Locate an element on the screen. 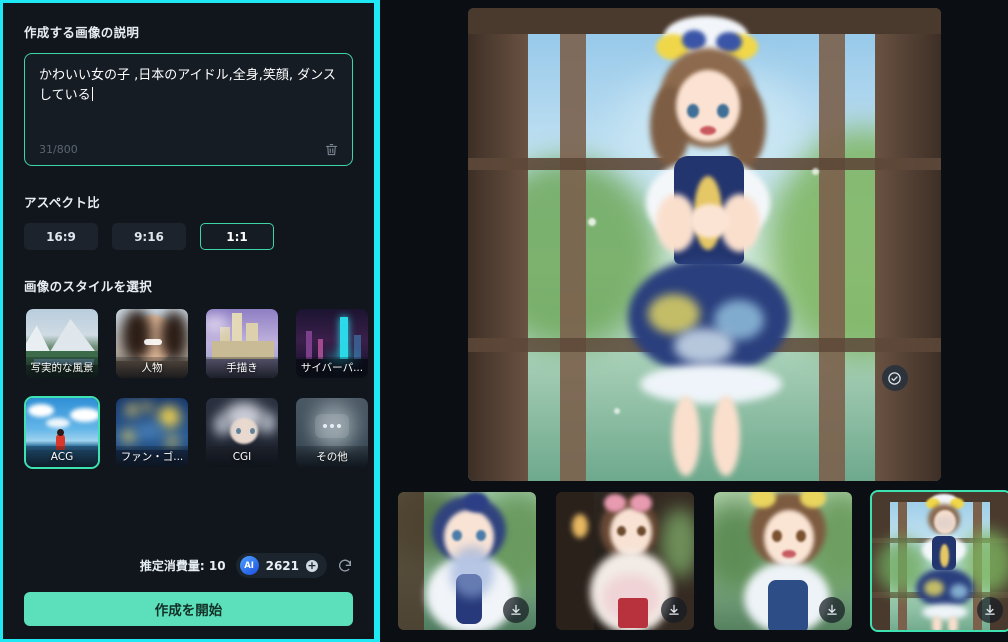 This screenshot has width=1008, height=642. aspect-ratio-16-9: 16:9 is located at coordinates (61, 236).